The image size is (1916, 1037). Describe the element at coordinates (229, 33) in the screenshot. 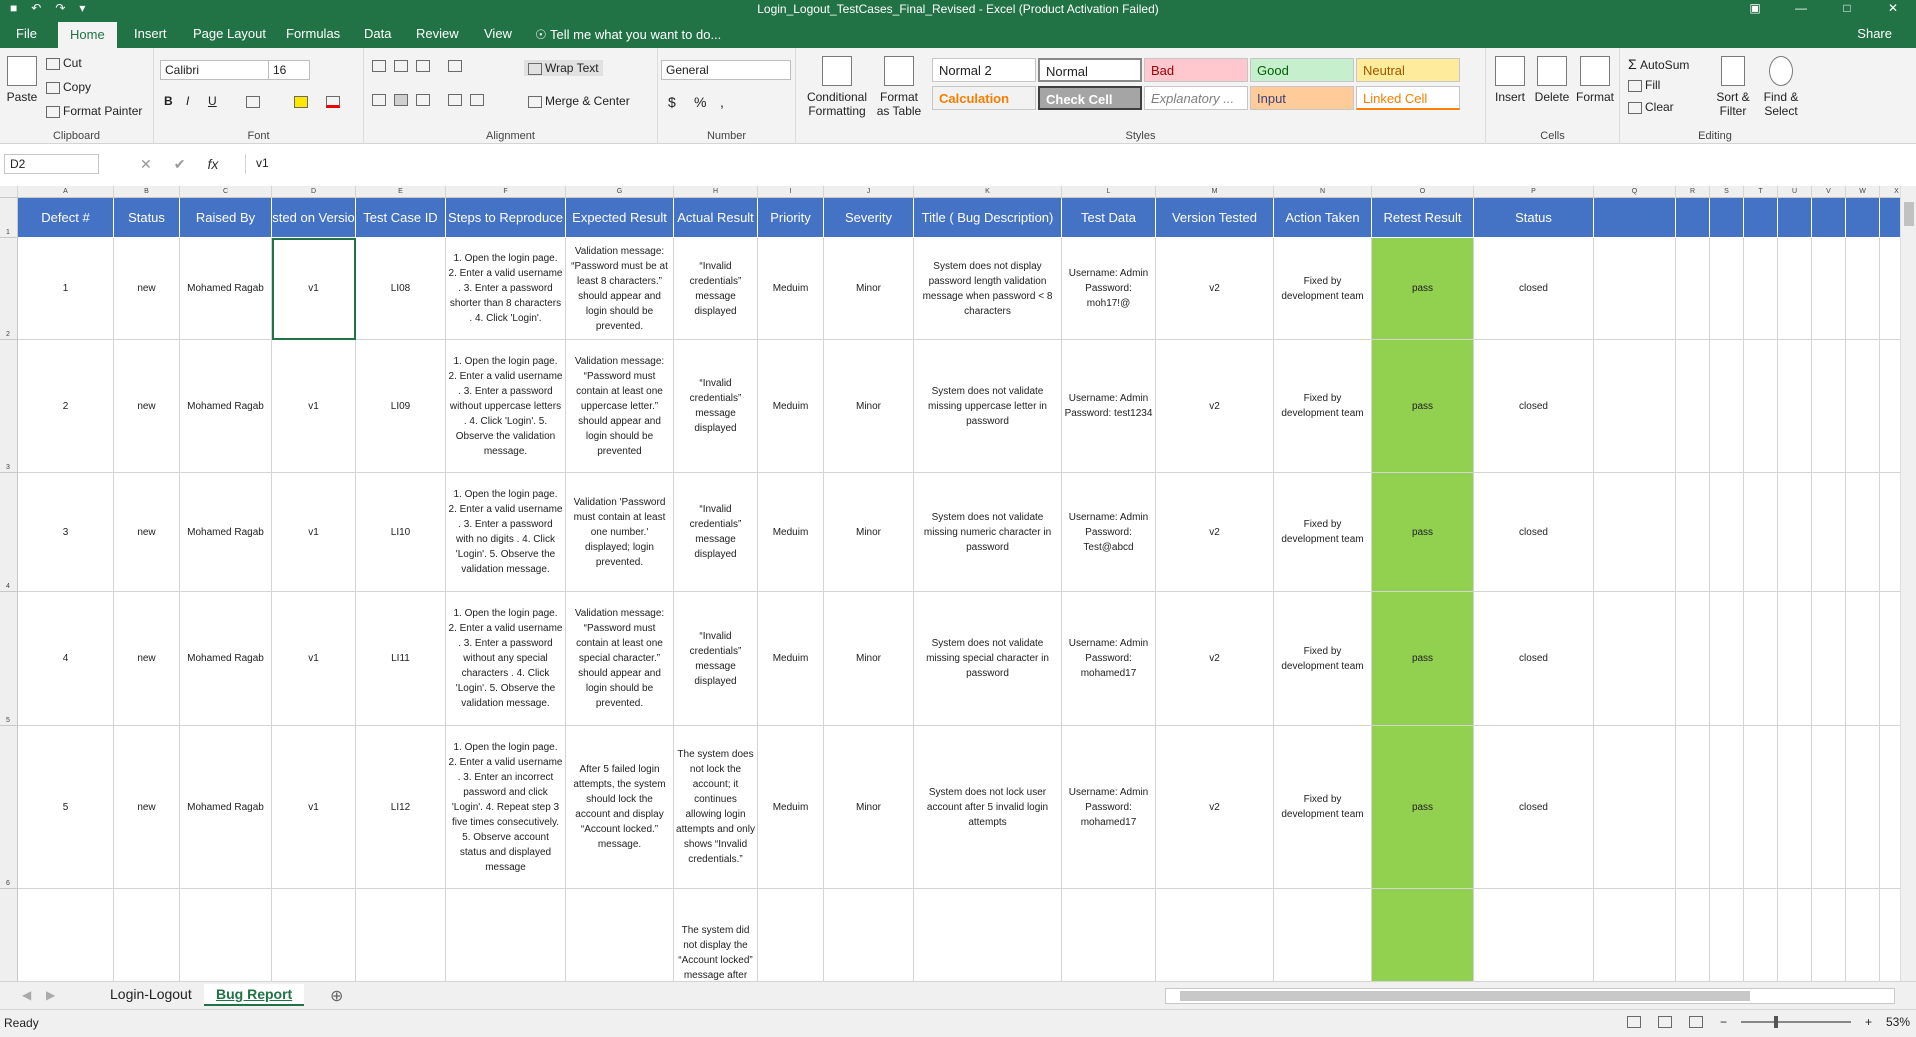

I see `tab-page-layout: Page Layout` at that location.